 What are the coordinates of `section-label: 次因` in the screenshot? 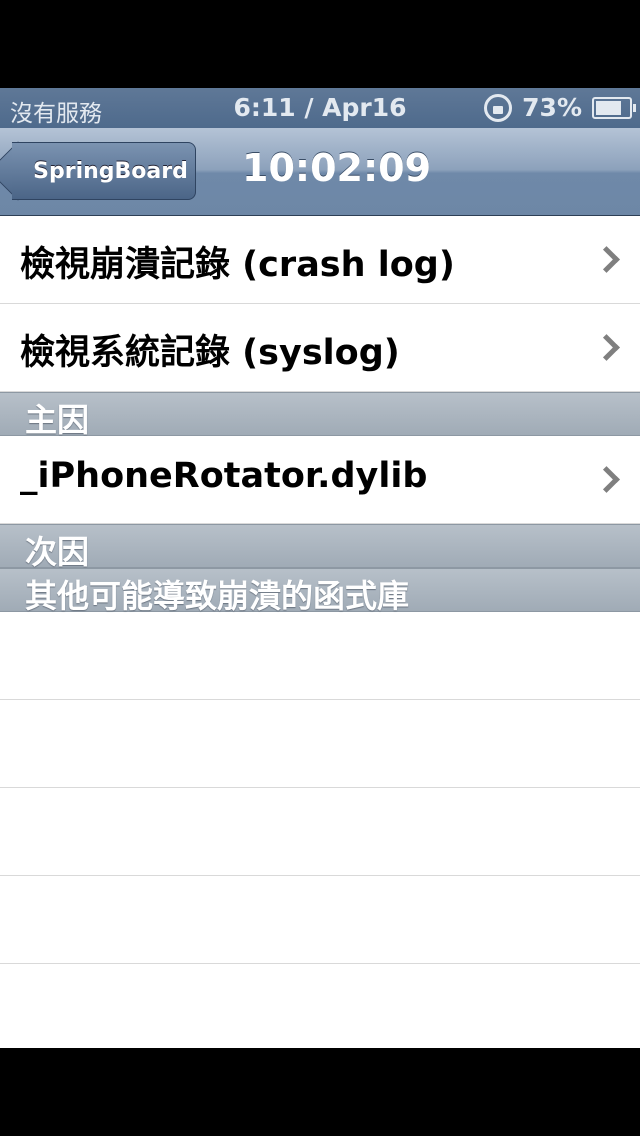 It's located at (57, 552).